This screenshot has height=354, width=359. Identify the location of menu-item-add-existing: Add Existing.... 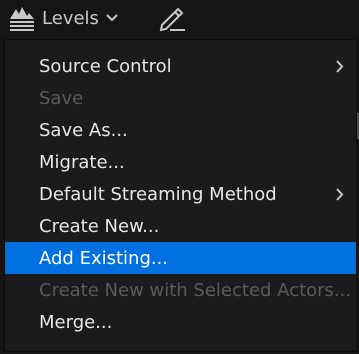
(180, 258).